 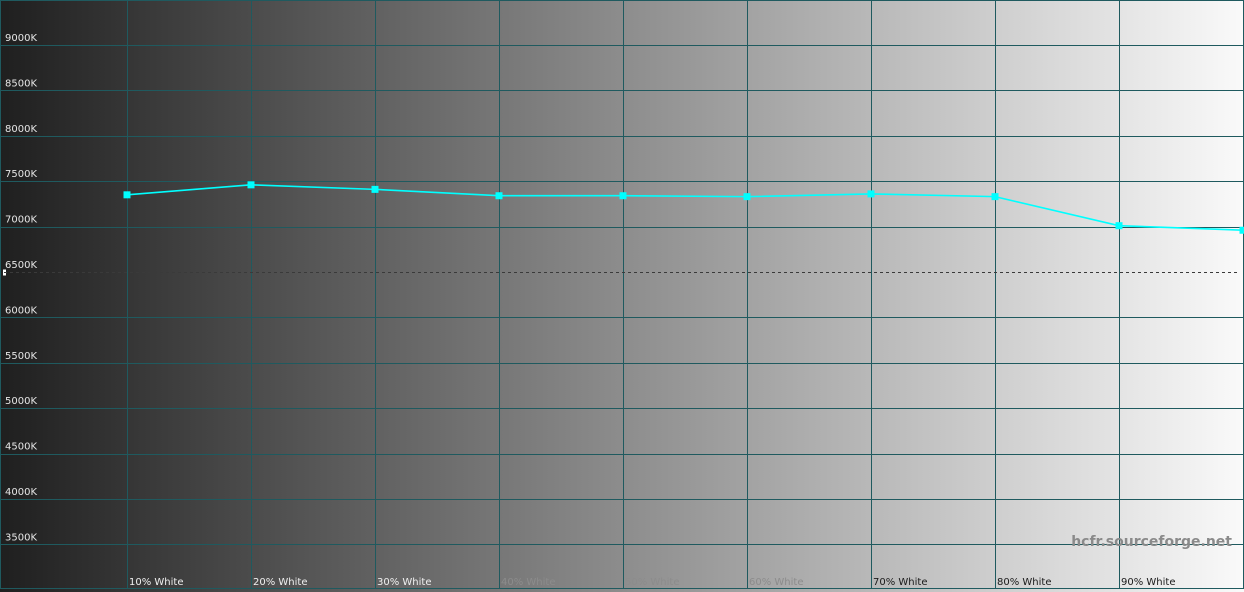 What do you see at coordinates (528, 582) in the screenshot?
I see `x-tick-label: 40% White` at bounding box center [528, 582].